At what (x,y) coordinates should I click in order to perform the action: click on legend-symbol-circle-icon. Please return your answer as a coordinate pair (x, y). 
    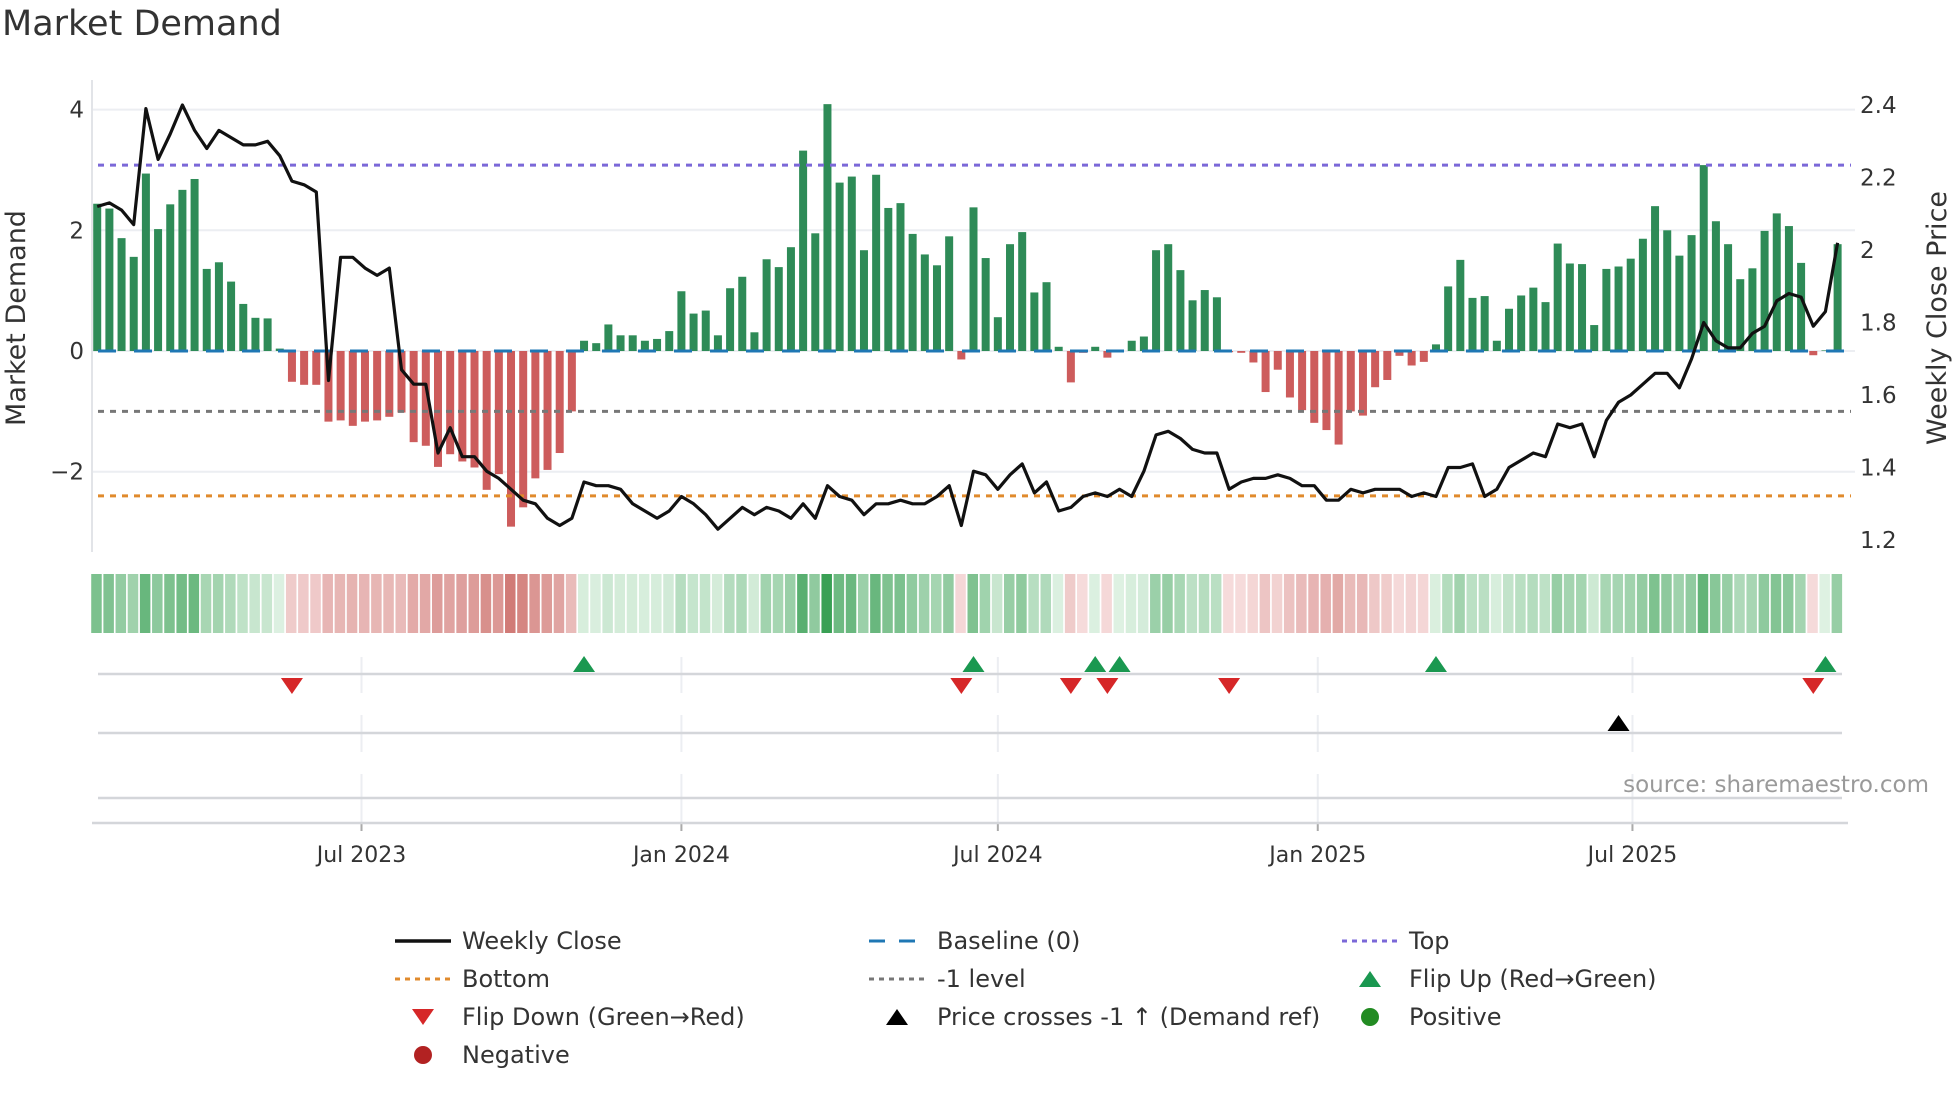
    Looking at the image, I should click on (423, 1055).